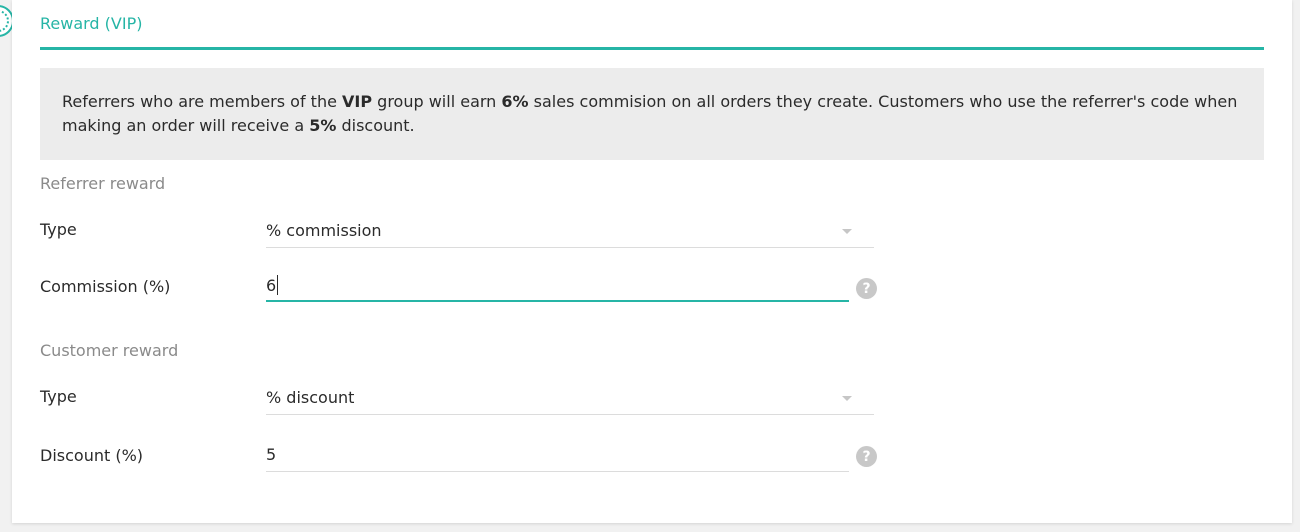  Describe the element at coordinates (357, 101) in the screenshot. I see `info-group: VIP` at that location.